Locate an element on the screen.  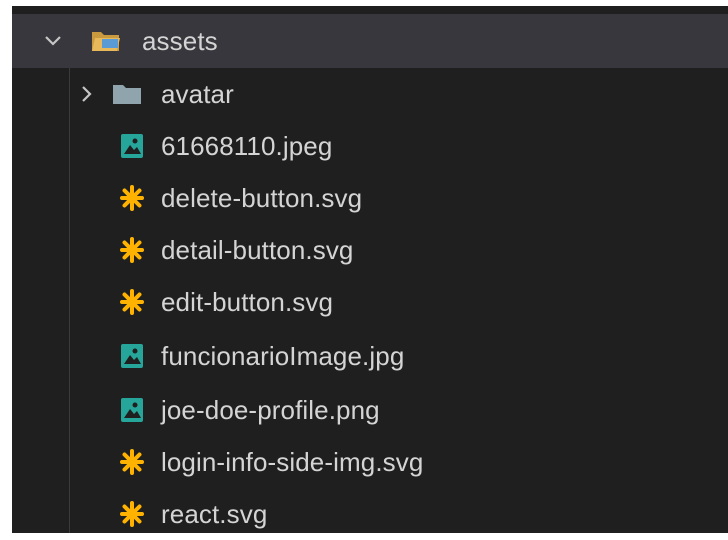
chevron-down-icon is located at coordinates (53, 41).